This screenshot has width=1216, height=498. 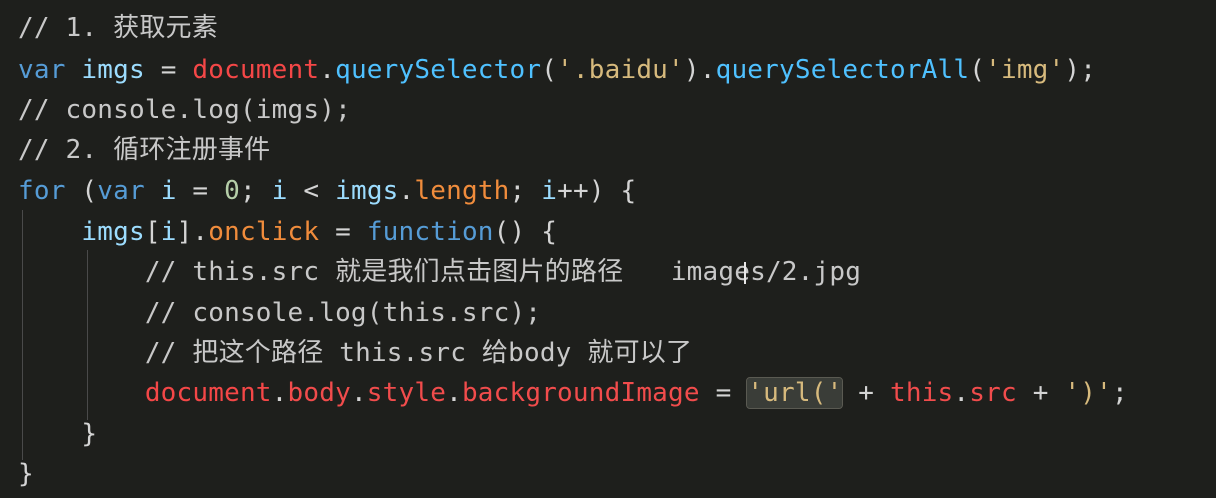 I want to click on code-token: '.baidu', so click(x=620, y=70).